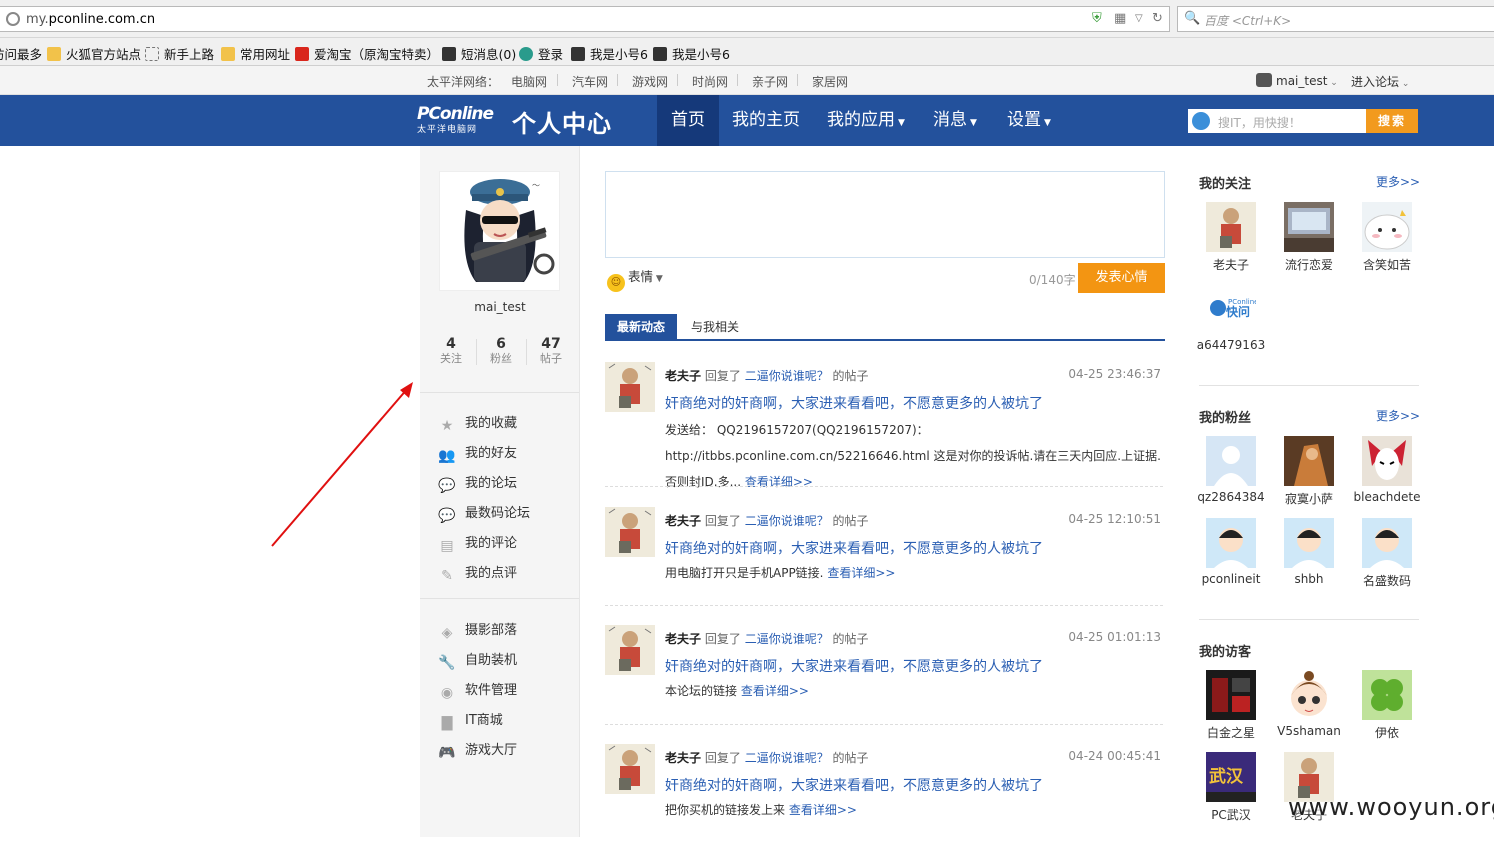 This screenshot has height=854, width=1494. Describe the element at coordinates (1387, 553) in the screenshot. I see `fan-user: 名盛数码` at that location.